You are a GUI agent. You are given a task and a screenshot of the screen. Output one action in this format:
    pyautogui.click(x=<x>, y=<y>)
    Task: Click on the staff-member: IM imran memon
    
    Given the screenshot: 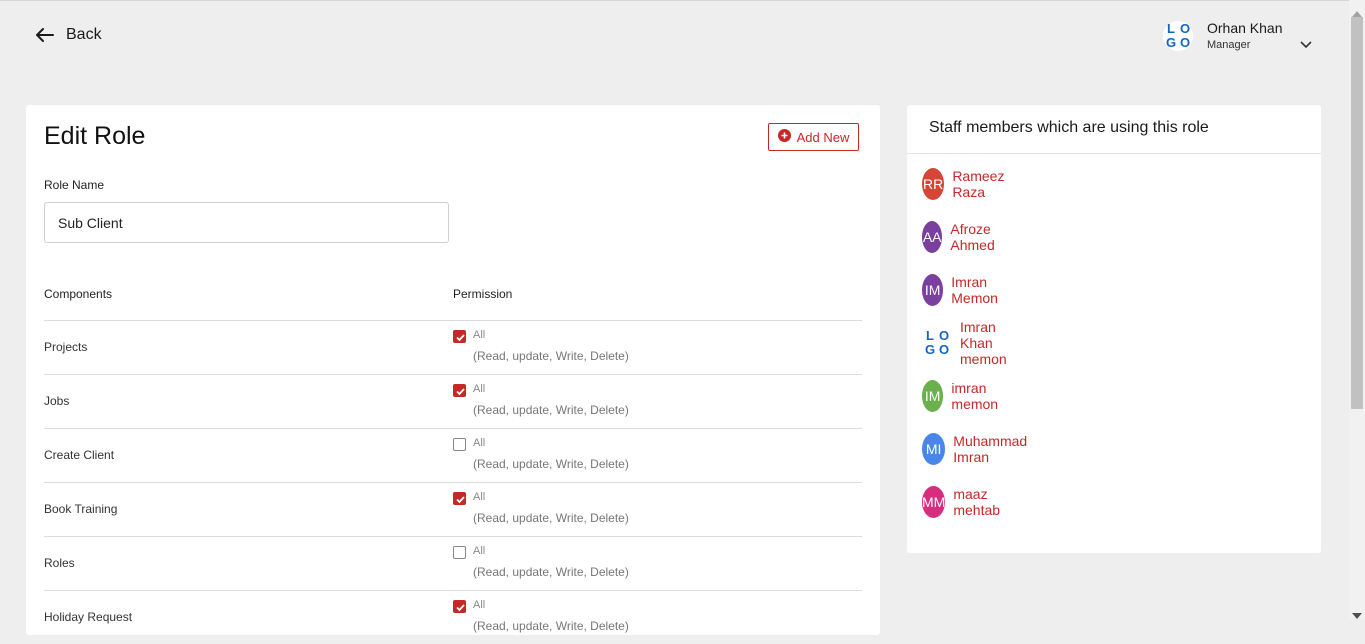 What is the action you would take?
    pyautogui.click(x=965, y=396)
    